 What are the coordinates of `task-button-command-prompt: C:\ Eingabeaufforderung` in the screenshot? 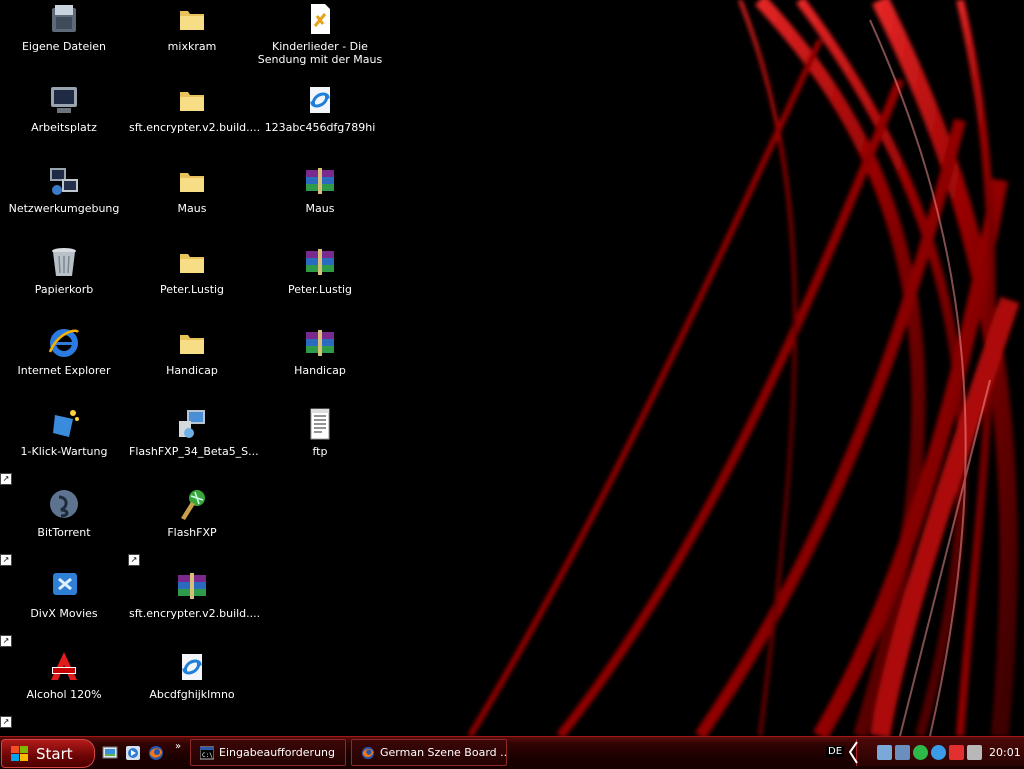 It's located at (268, 752).